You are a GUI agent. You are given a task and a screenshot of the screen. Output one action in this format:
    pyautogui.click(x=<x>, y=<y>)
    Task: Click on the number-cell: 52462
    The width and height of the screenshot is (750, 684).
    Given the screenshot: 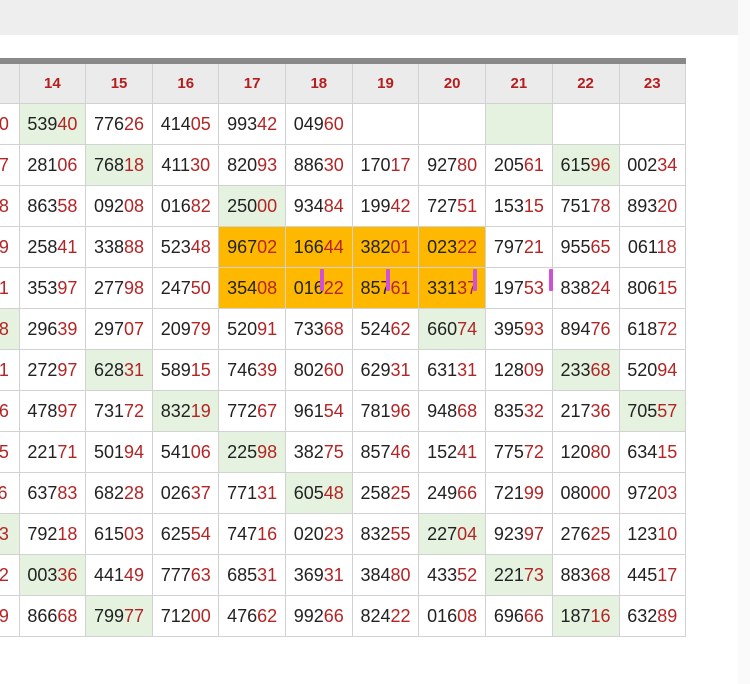 What is the action you would take?
    pyautogui.click(x=385, y=329)
    